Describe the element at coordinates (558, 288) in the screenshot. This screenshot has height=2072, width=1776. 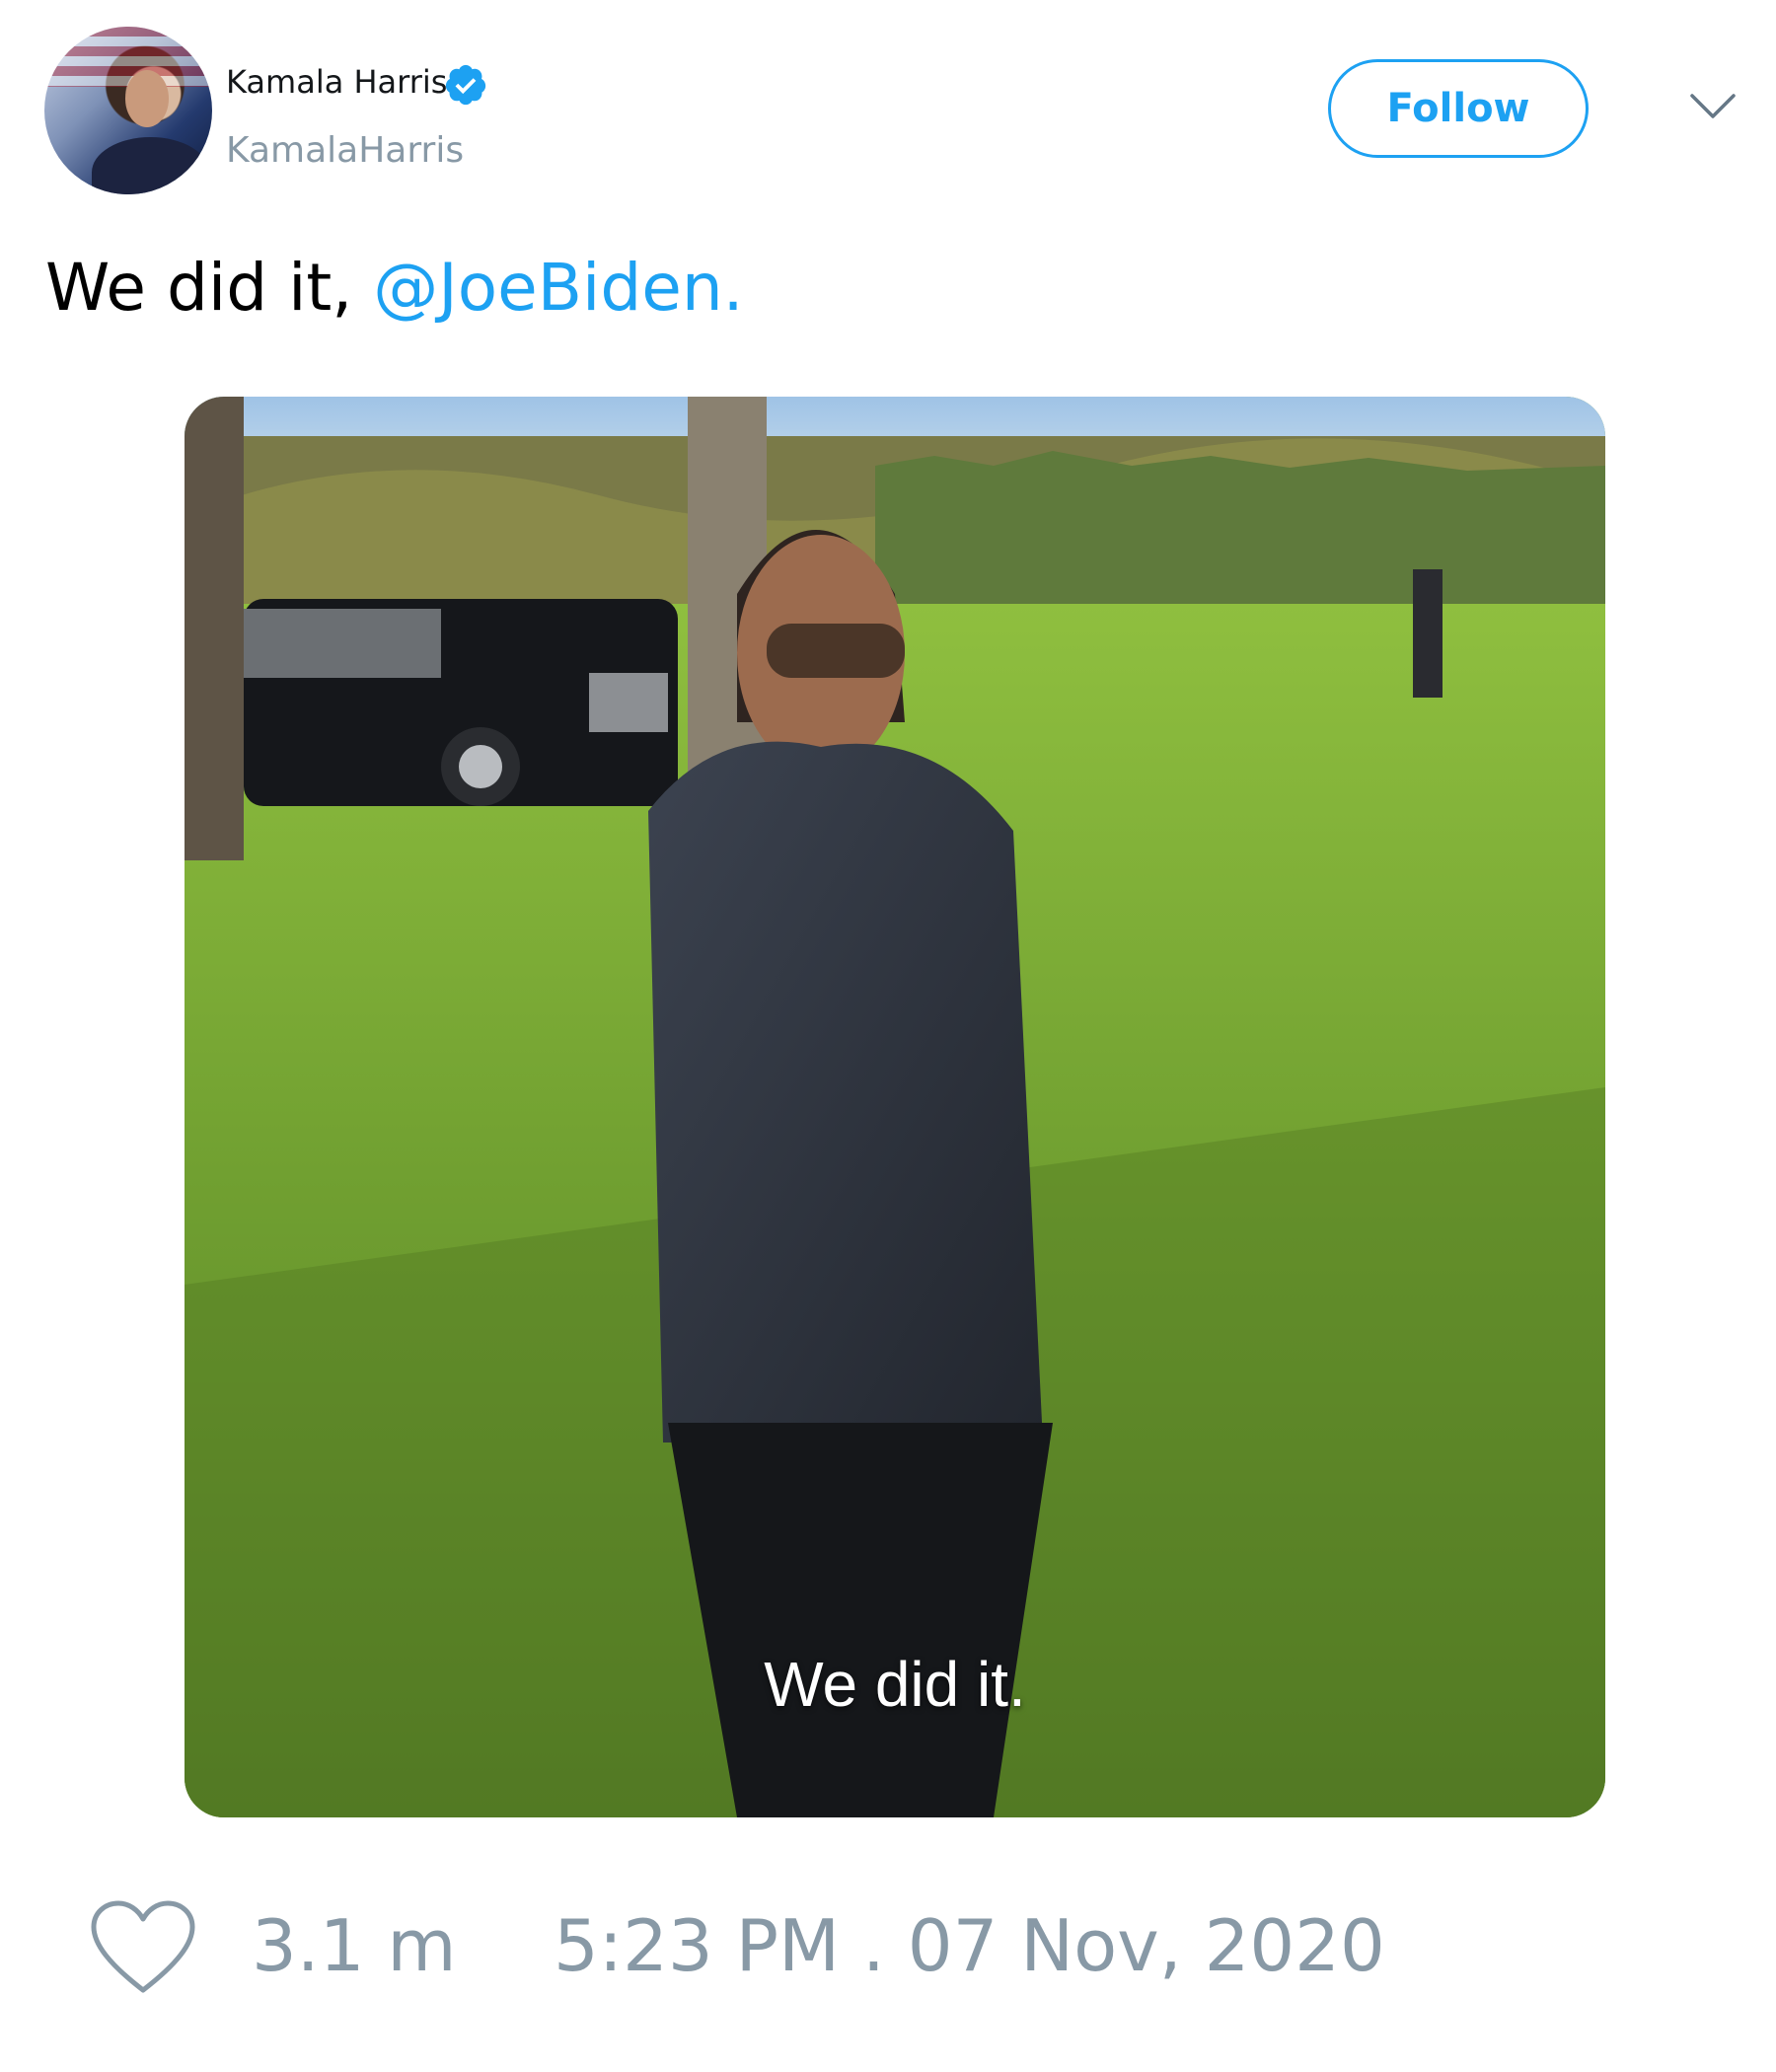
I see `mention-link: @JoeBiden.` at that location.